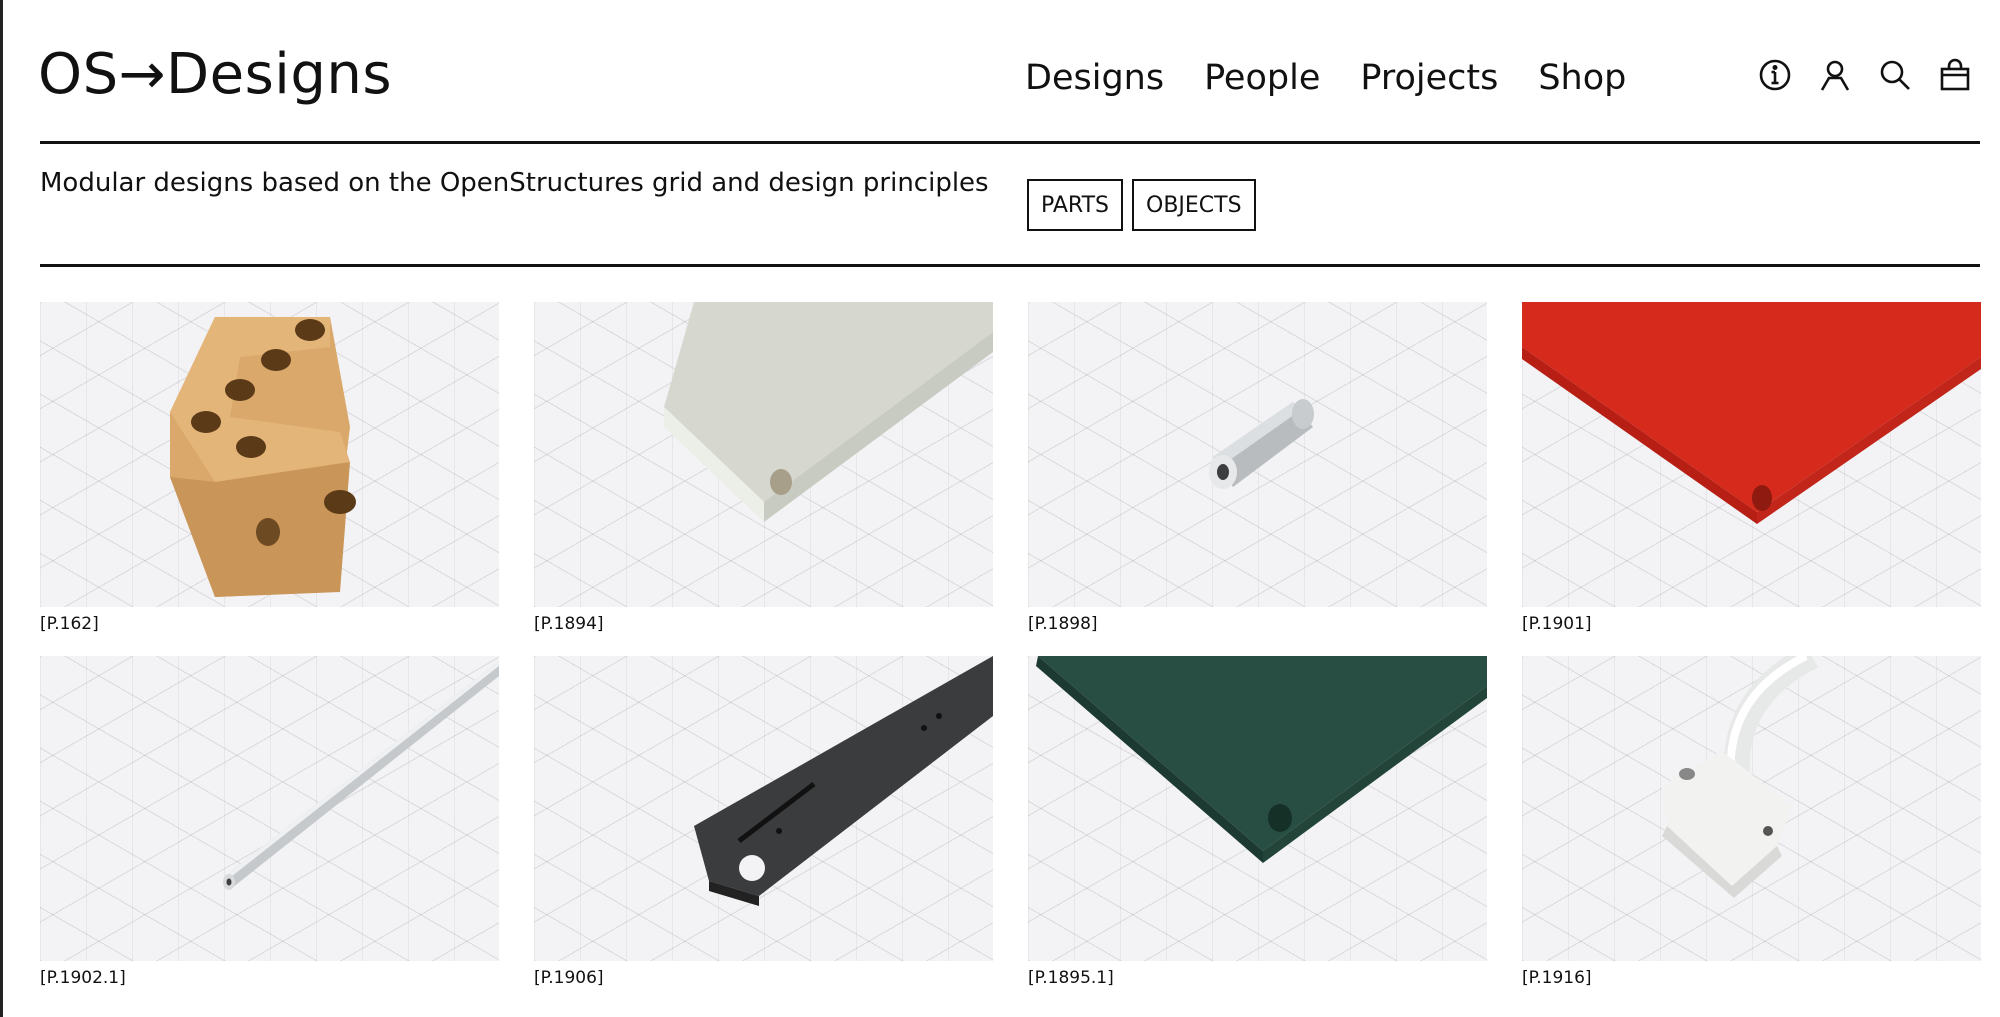  What do you see at coordinates (1262, 78) in the screenshot?
I see `nav-people: People` at bounding box center [1262, 78].